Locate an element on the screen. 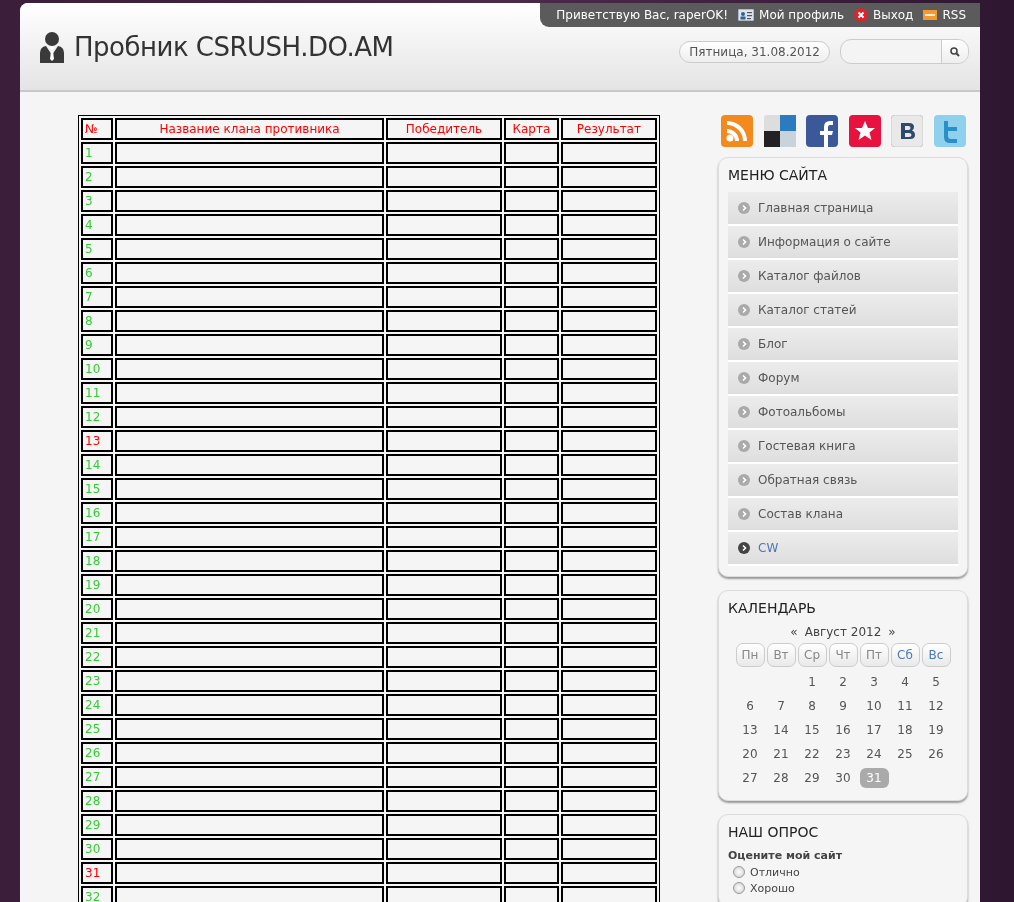 Image resolution: width=1014 pixels, height=902 pixels. letter-b-icon is located at coordinates (907, 131).